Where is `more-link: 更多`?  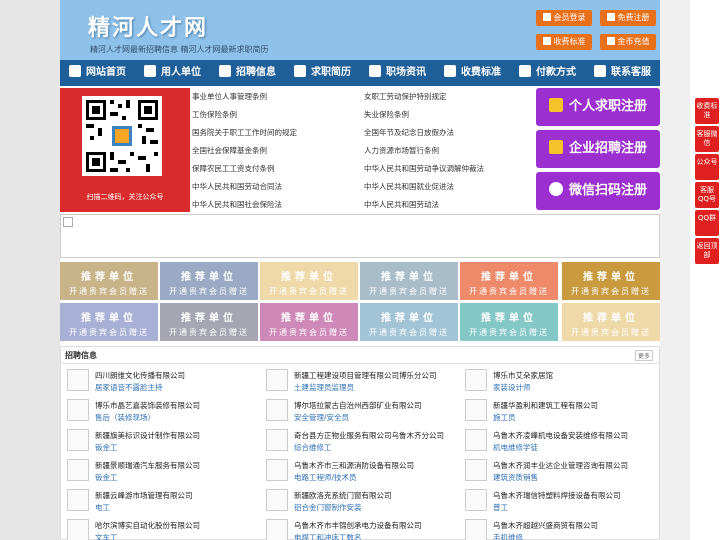
more-link: 更多 is located at coordinates (643, 355).